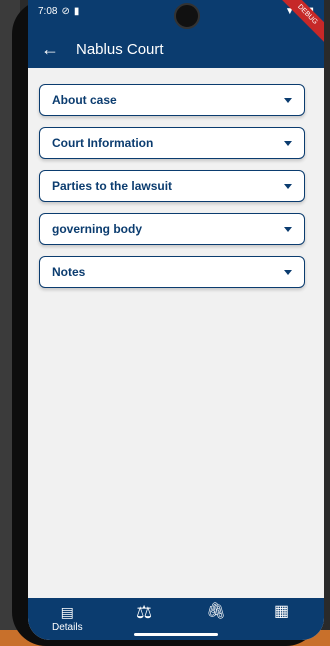  I want to click on page-title: Nablus Court, so click(120, 49).